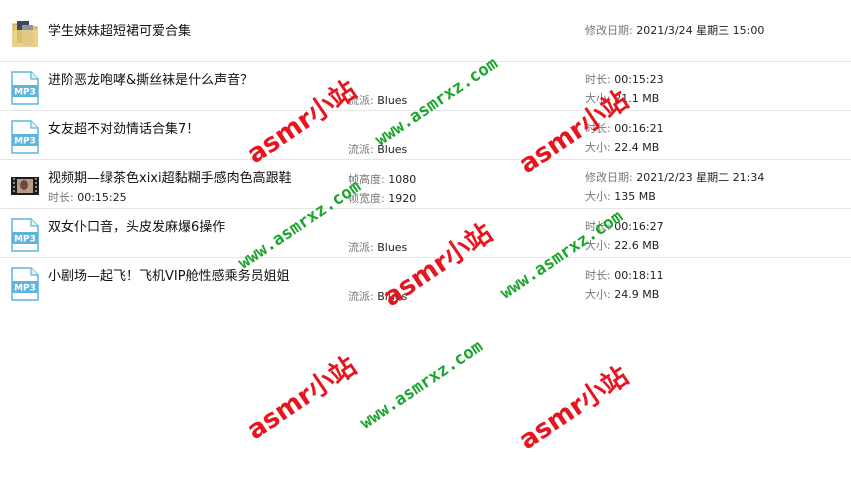 Image resolution: width=851 pixels, height=498 pixels. I want to click on file-size: 大小: 24.9 MB, so click(622, 294).